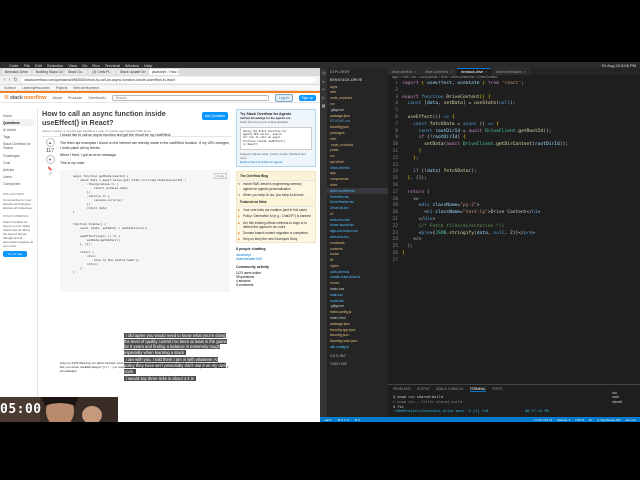  What do you see at coordinates (220, 175) in the screenshot?
I see `copy-button: Copy` at bounding box center [220, 175].